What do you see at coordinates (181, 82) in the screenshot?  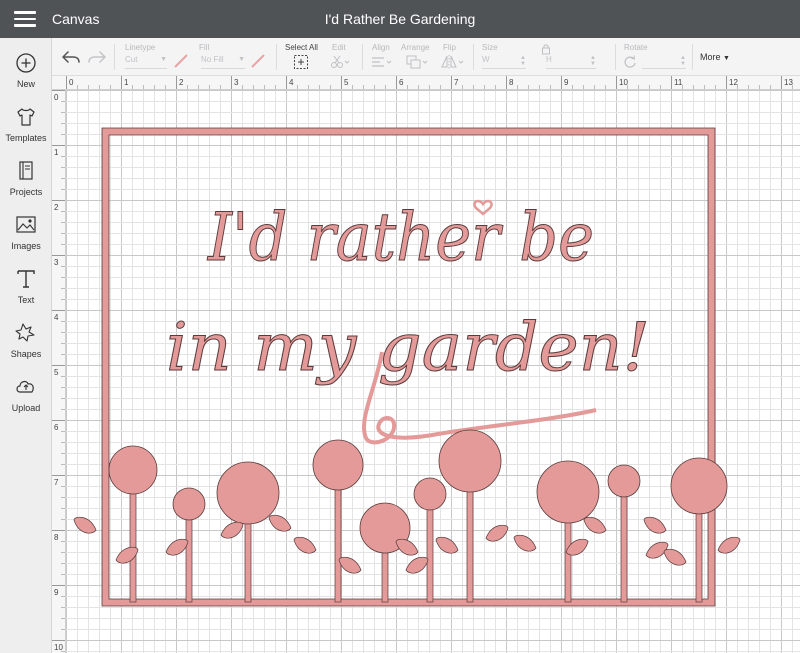 I see `ruler-tick-label: 2` at bounding box center [181, 82].